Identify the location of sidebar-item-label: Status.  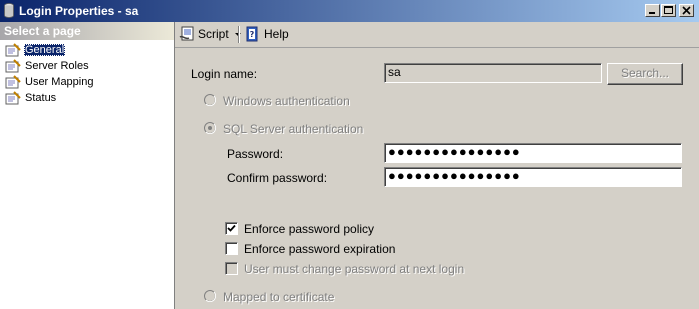
(41, 98).